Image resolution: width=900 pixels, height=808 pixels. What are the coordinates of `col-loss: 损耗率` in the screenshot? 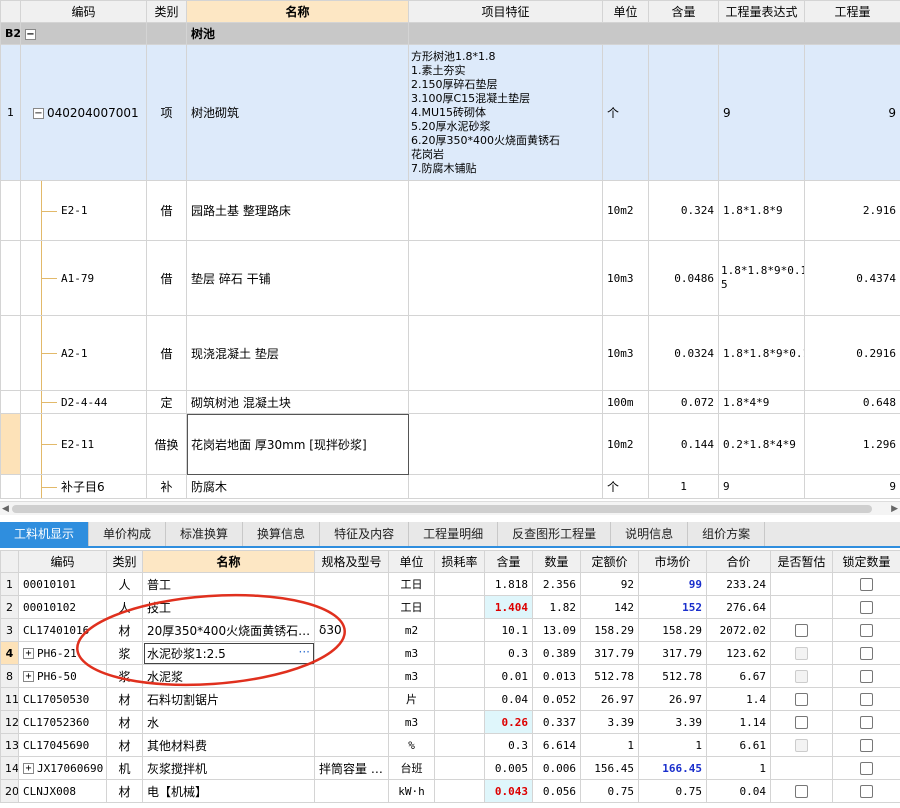 It's located at (459, 561).